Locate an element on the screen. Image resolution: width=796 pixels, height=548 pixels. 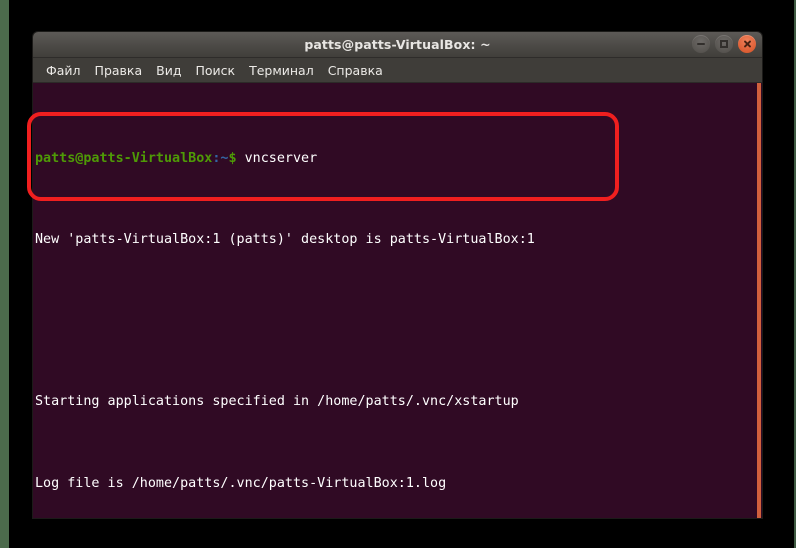
maximize-button is located at coordinates (724, 44).